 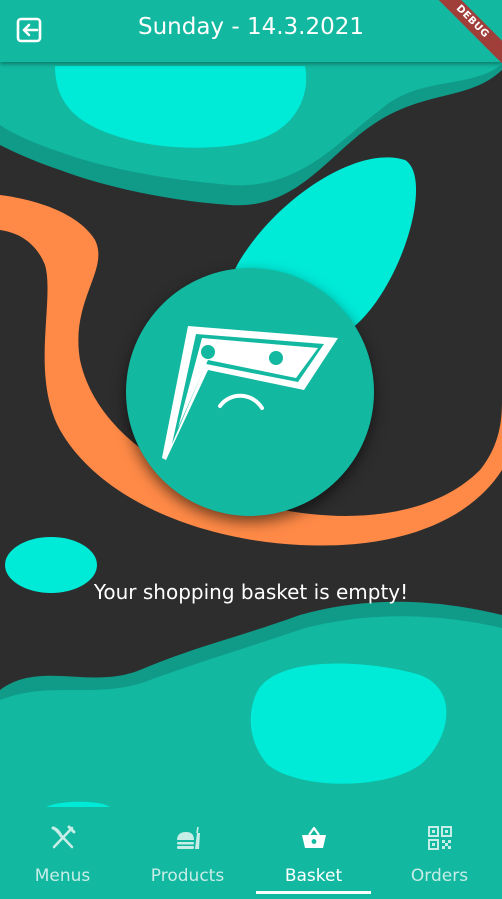 I want to click on nav-orders-label: Orders, so click(x=439, y=876).